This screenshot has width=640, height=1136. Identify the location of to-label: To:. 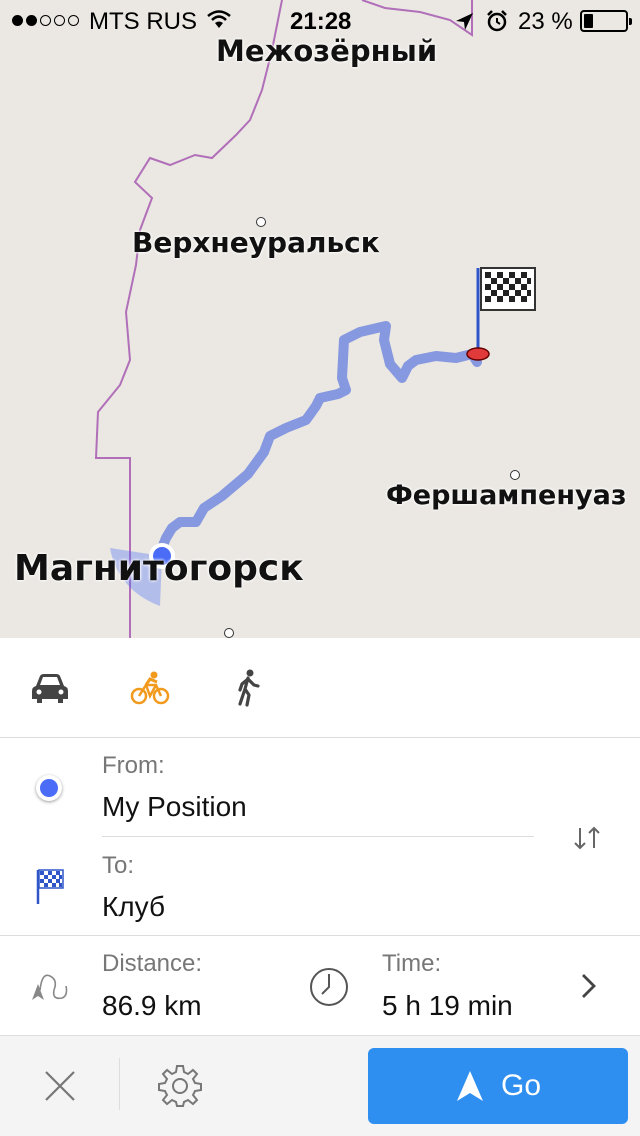
(118, 865).